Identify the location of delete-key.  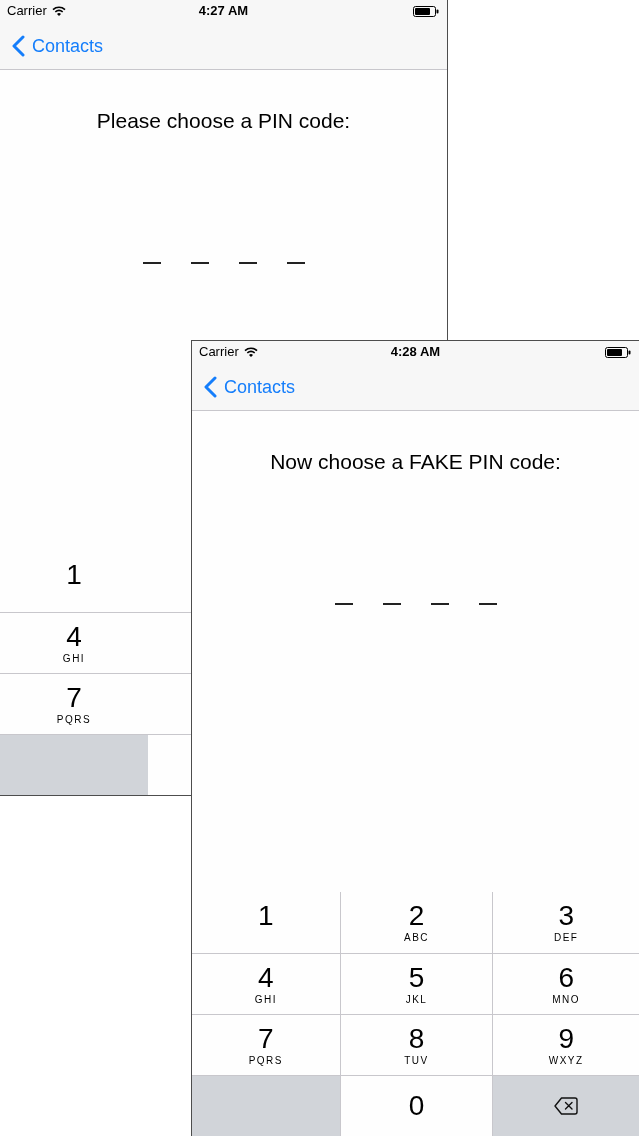
(565, 1106).